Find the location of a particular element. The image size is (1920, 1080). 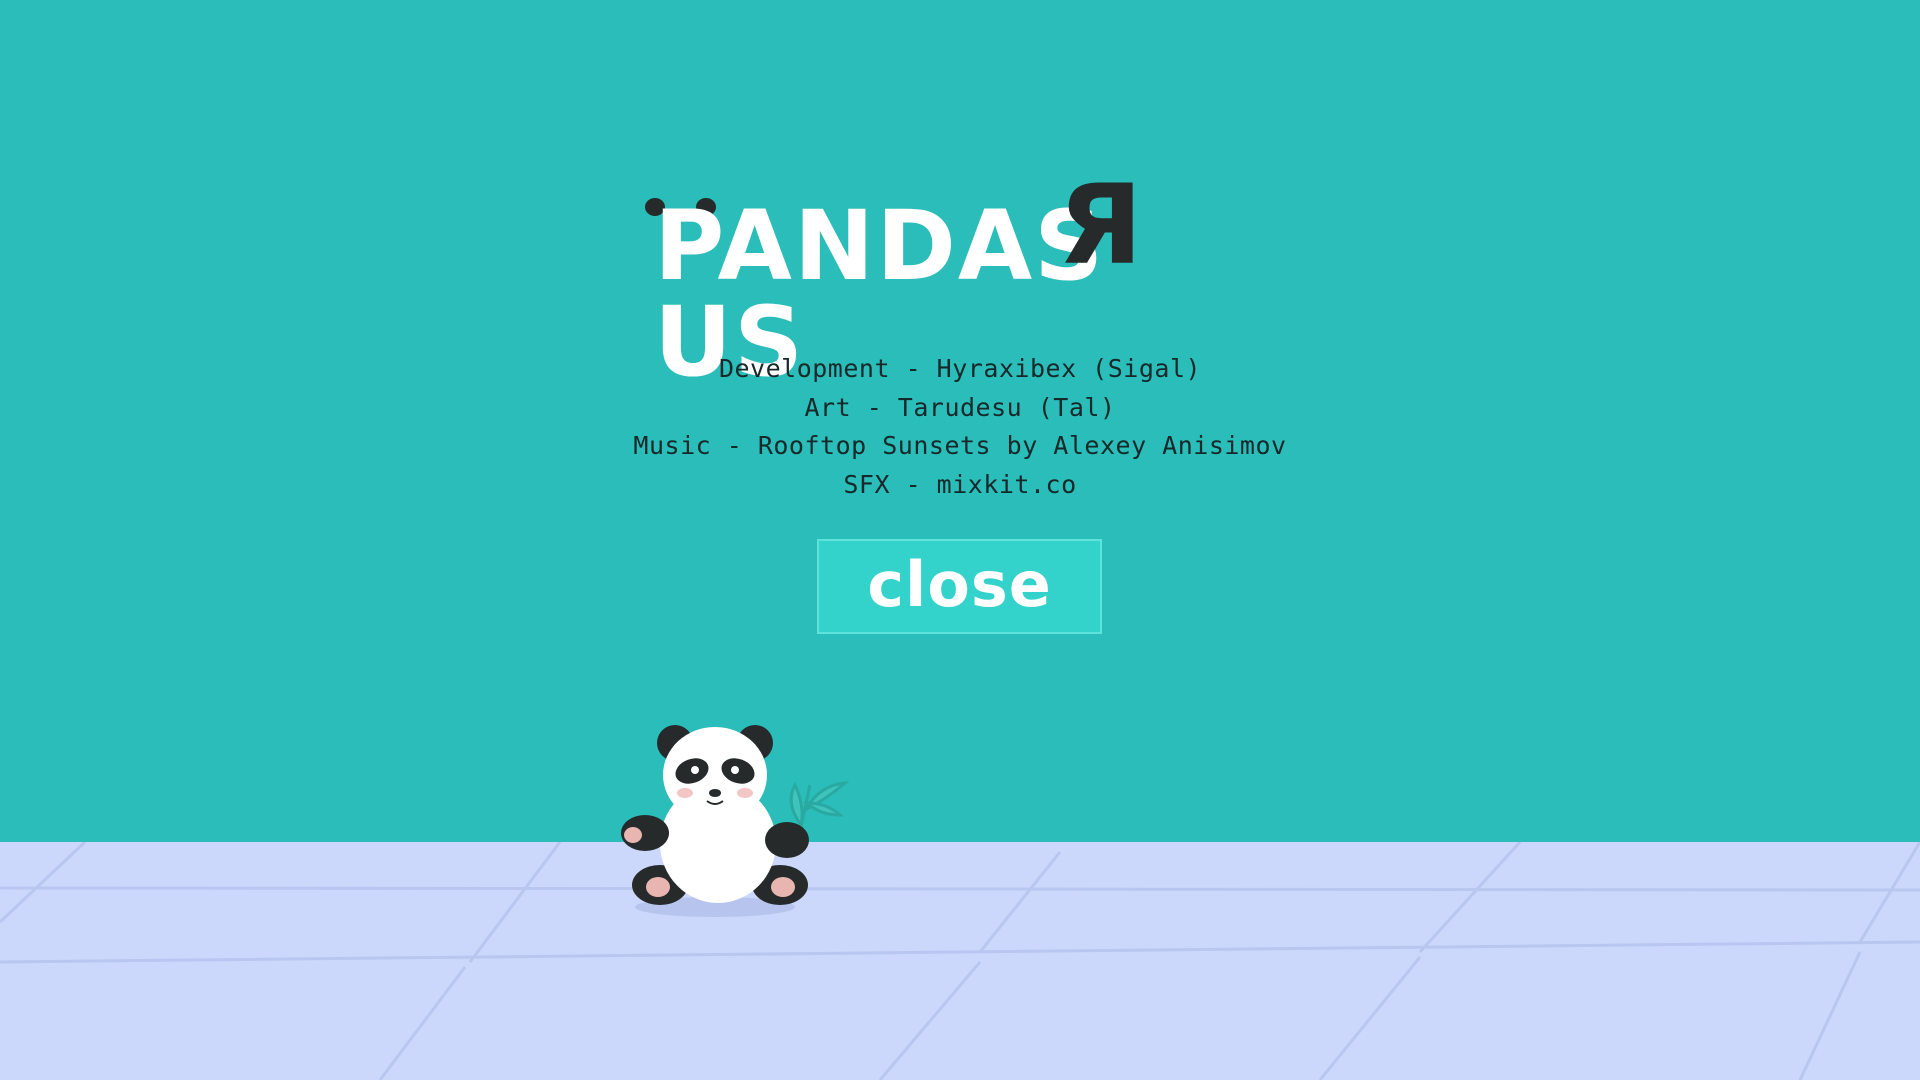

credit-sfx: SFX - mixkit.co is located at coordinates (960, 484).